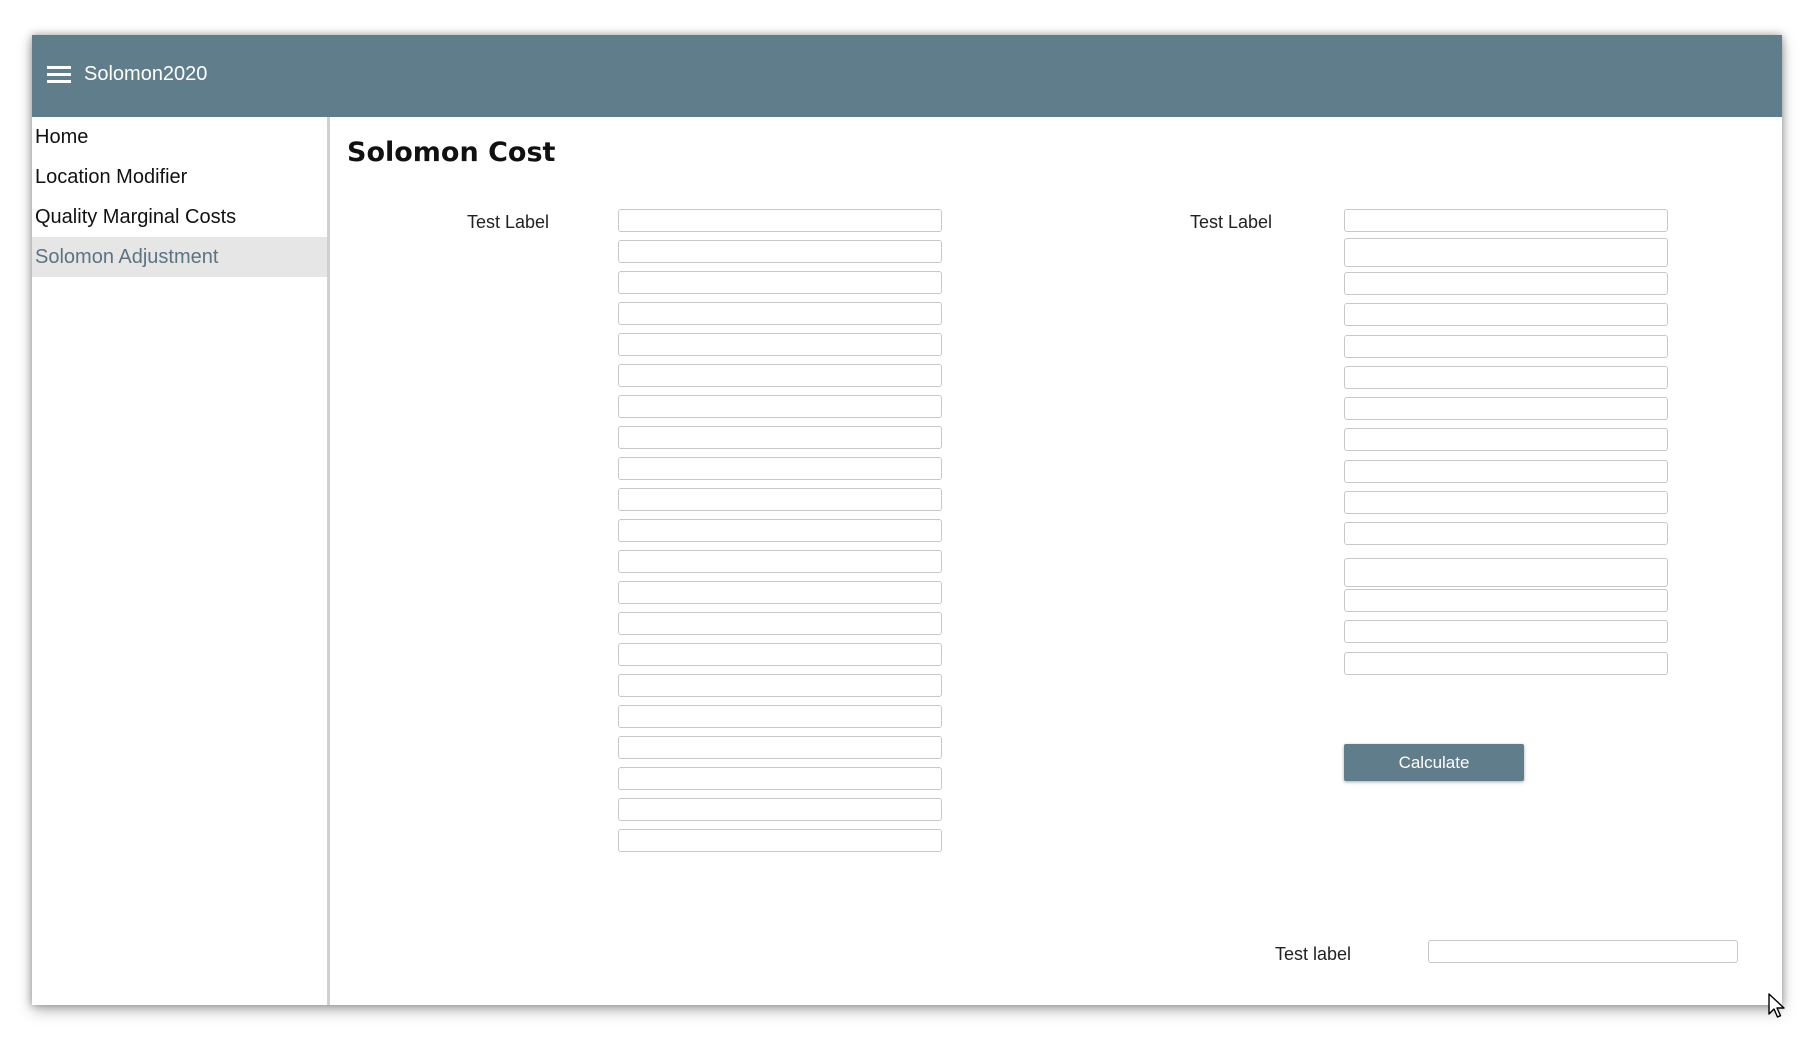 The height and width of the screenshot is (1039, 1814). Describe the element at coordinates (1776, 1005) in the screenshot. I see `mouse-cursor-icon` at that location.